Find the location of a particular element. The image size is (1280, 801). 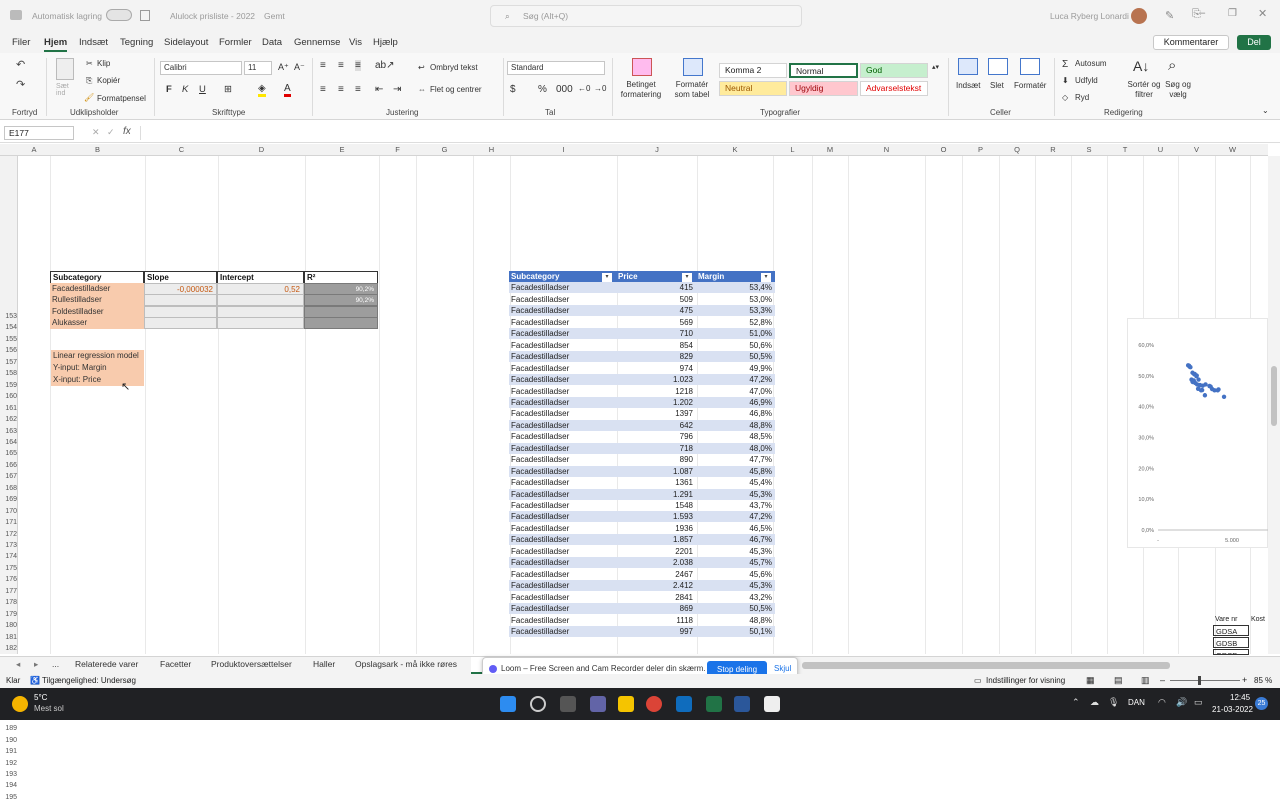

data-table-cell: 45,7% is located at coordinates (735, 563).